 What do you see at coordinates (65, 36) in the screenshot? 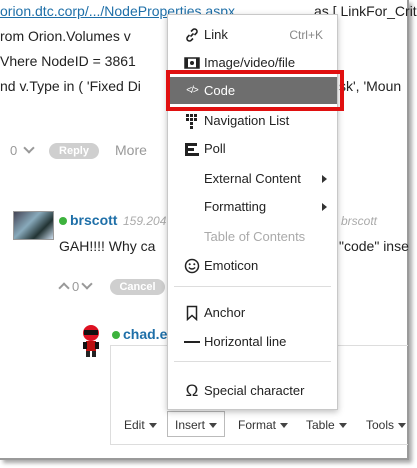
I see `code-line-2: rom Orion.Volumes v` at bounding box center [65, 36].